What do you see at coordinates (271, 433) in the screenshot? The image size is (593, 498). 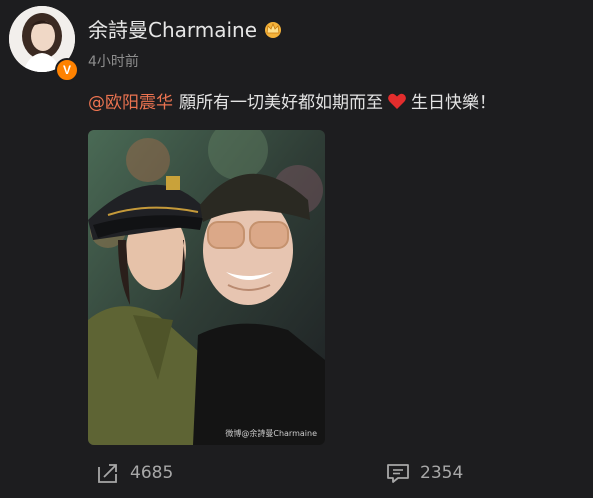 I see `photo-watermark: 微博@余詩曼Charmaine` at bounding box center [271, 433].